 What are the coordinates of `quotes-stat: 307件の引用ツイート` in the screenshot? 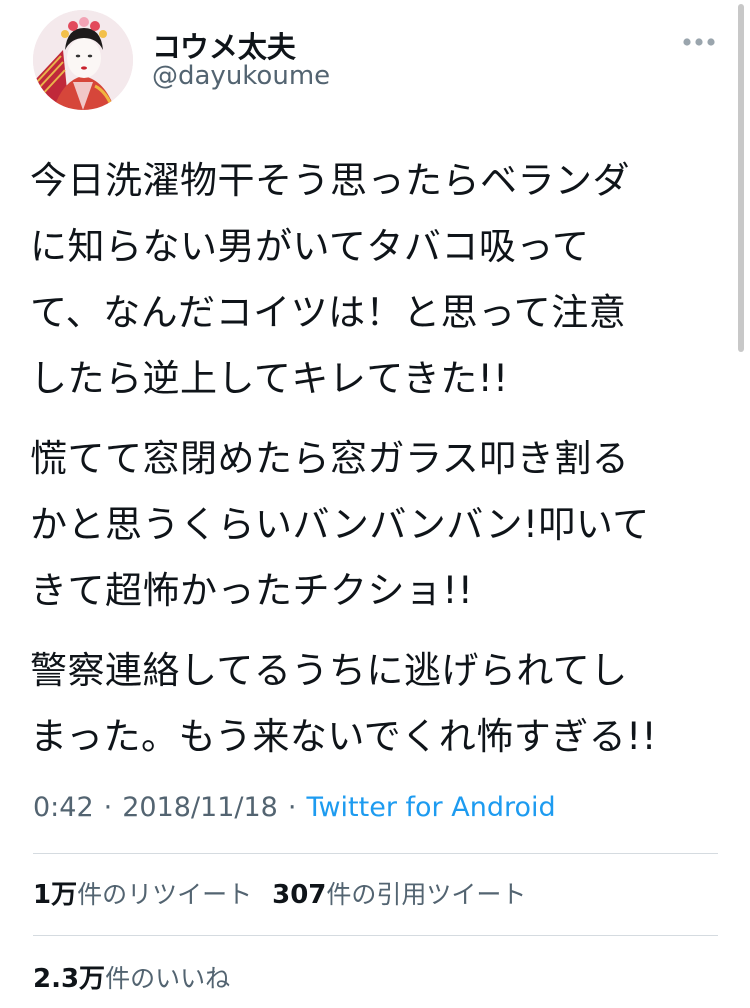 It's located at (399, 895).